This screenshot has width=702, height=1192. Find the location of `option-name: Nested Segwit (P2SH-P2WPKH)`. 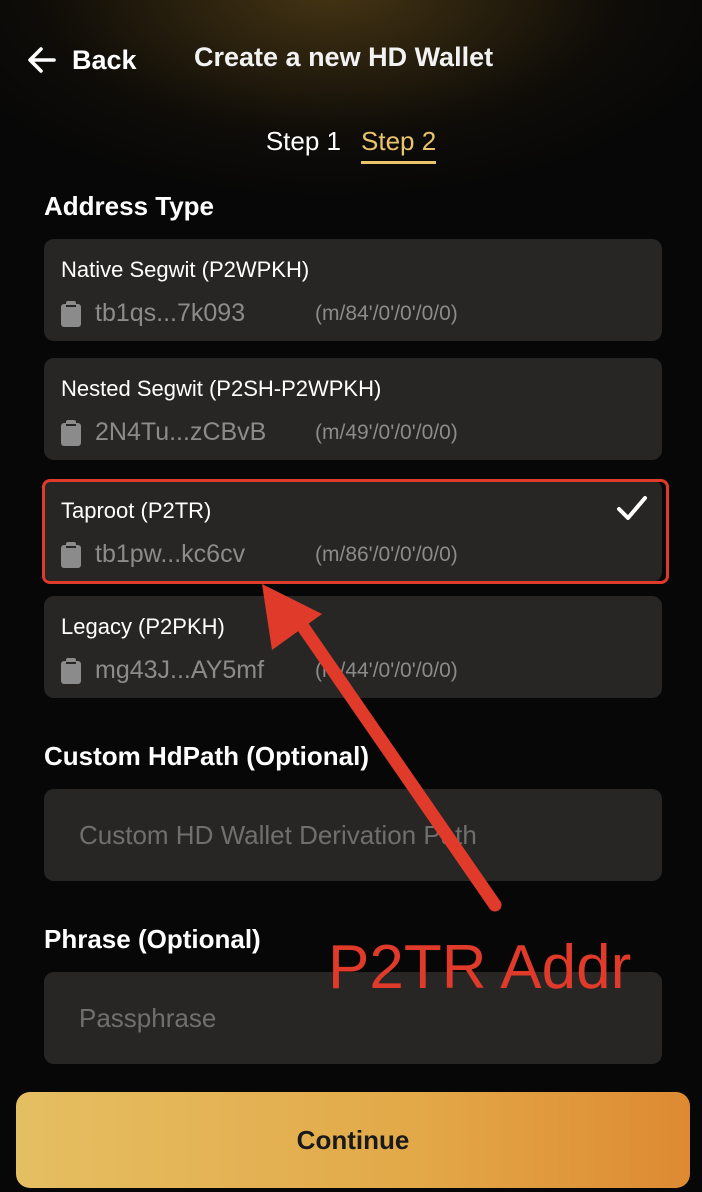

option-name: Nested Segwit (P2SH-P2WPKH) is located at coordinates (221, 388).